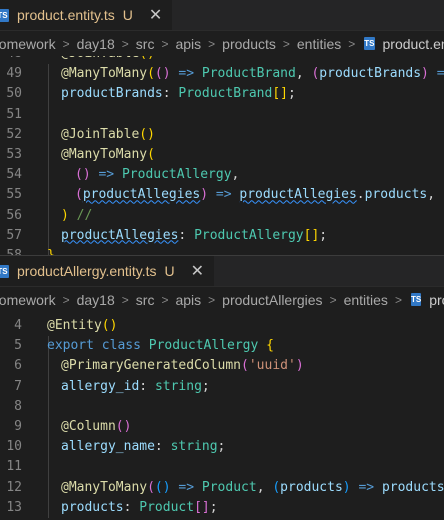 This screenshot has width=444, height=520. What do you see at coordinates (112, 507) in the screenshot?
I see `code-line: 13 products: Product[];` at bounding box center [112, 507].